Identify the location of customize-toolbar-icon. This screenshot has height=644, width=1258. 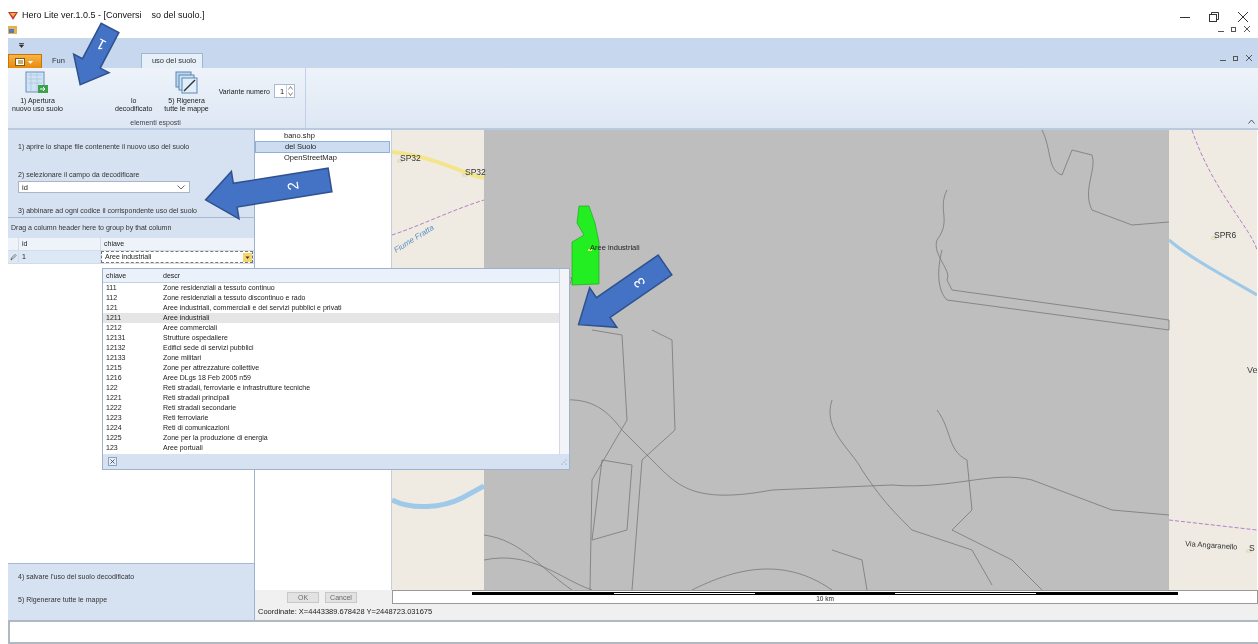
(21, 45).